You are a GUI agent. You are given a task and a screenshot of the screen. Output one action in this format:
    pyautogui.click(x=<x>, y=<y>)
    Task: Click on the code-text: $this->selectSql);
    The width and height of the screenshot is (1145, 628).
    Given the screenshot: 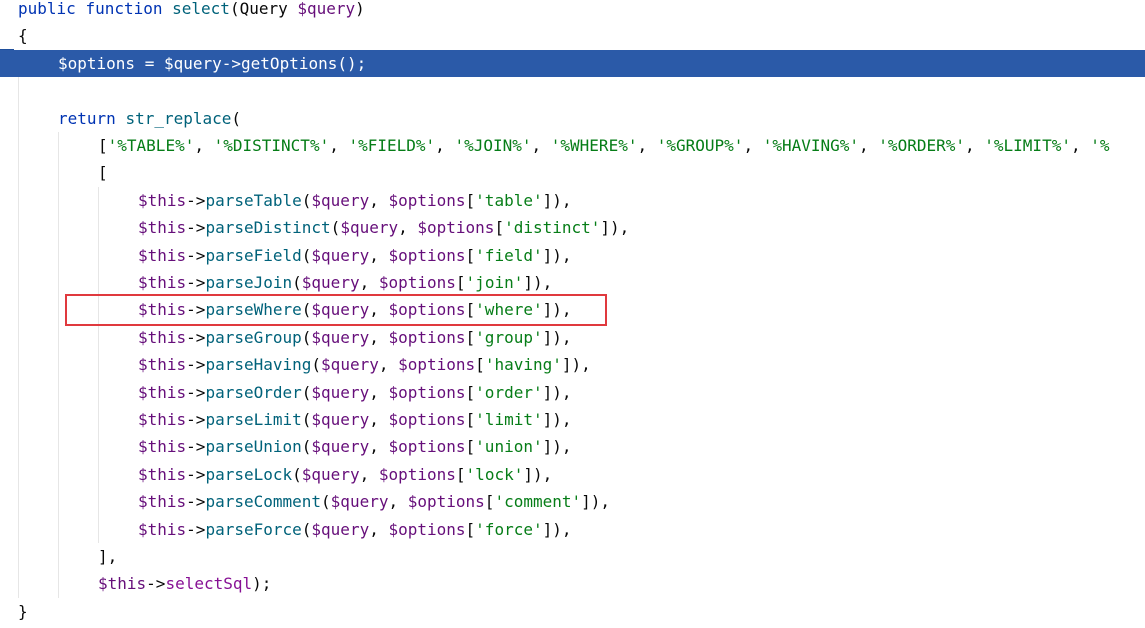 What is the action you would take?
    pyautogui.click(x=184, y=583)
    